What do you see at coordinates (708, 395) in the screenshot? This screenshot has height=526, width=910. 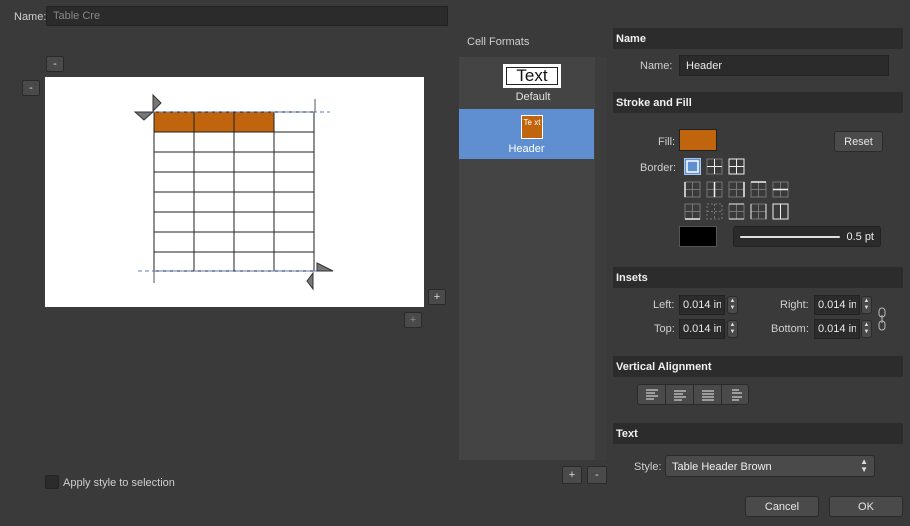 I see `align-bottom-icon` at bounding box center [708, 395].